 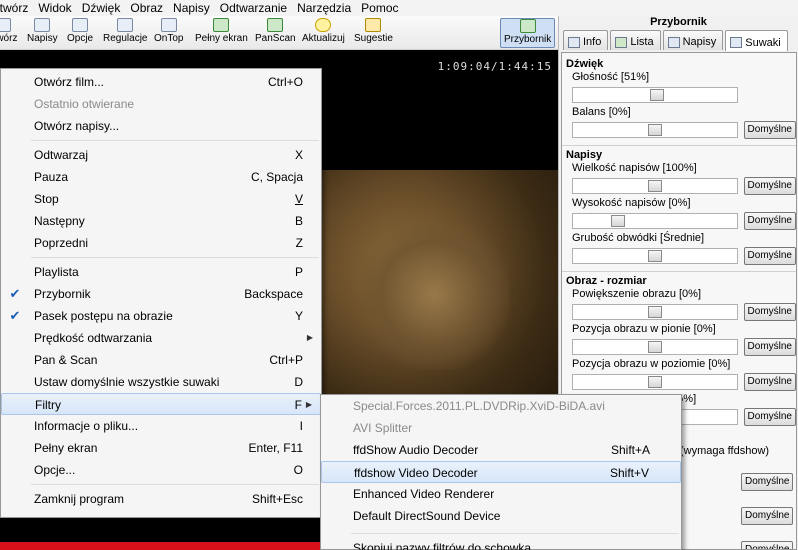 What do you see at coordinates (275, 25) in the screenshot?
I see `panscan-icon` at bounding box center [275, 25].